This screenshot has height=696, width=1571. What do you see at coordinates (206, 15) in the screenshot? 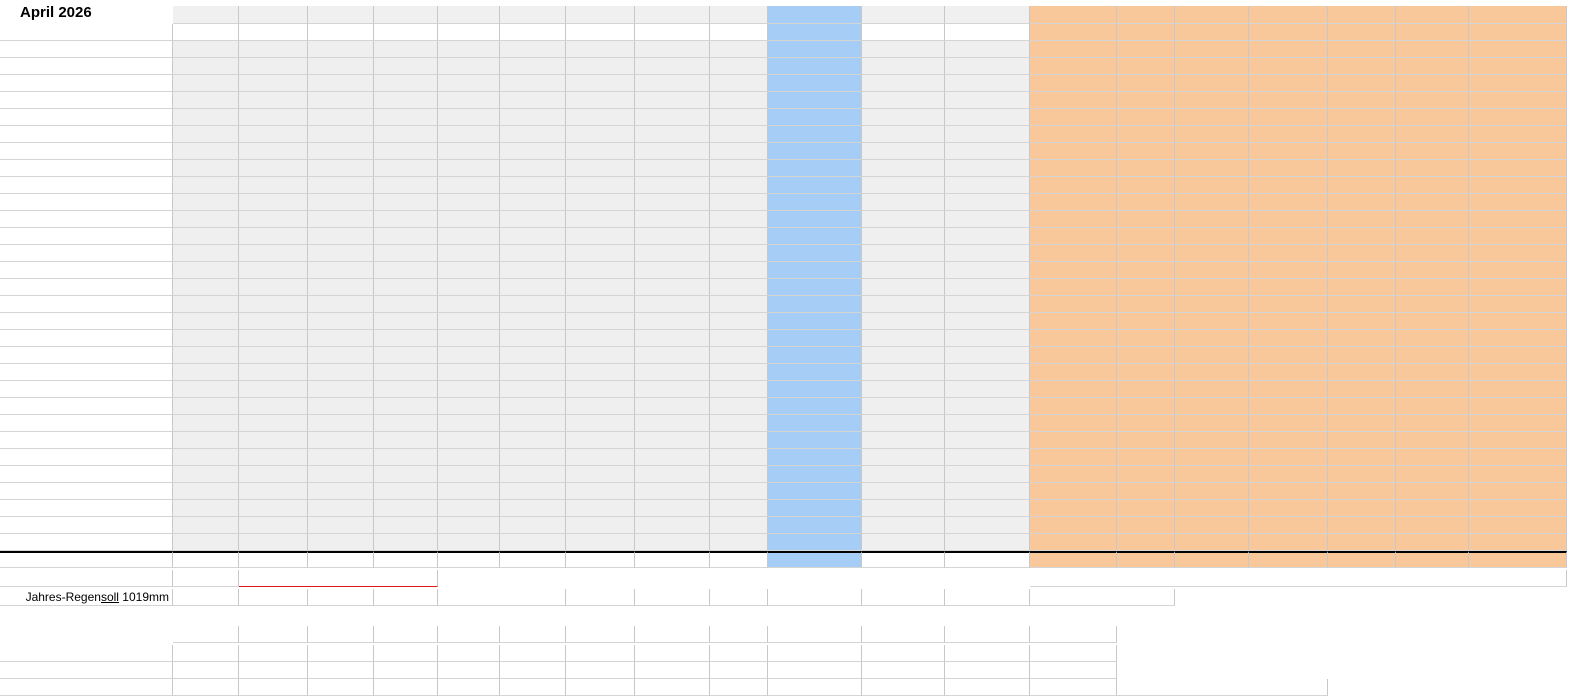
I see `col-letter-c` at bounding box center [206, 15].